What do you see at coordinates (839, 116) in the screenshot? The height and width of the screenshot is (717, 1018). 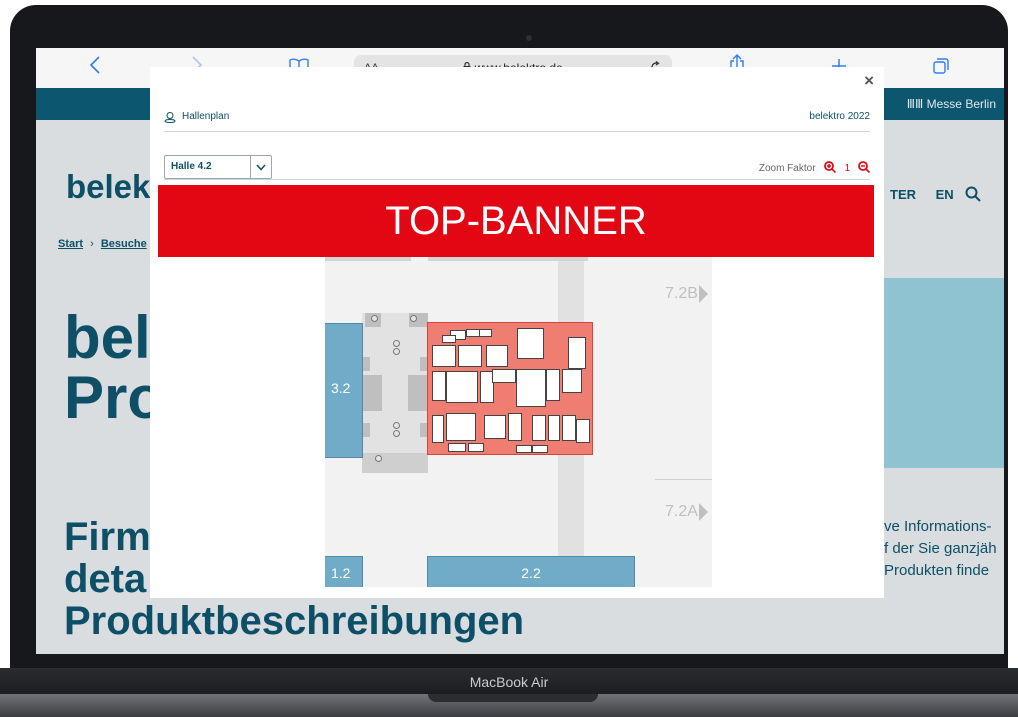 I see `event-label: belektro 2022` at bounding box center [839, 116].